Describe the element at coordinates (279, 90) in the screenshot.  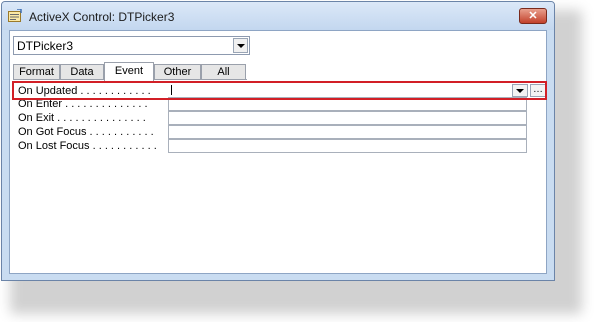
I see `selection-highlight` at that location.